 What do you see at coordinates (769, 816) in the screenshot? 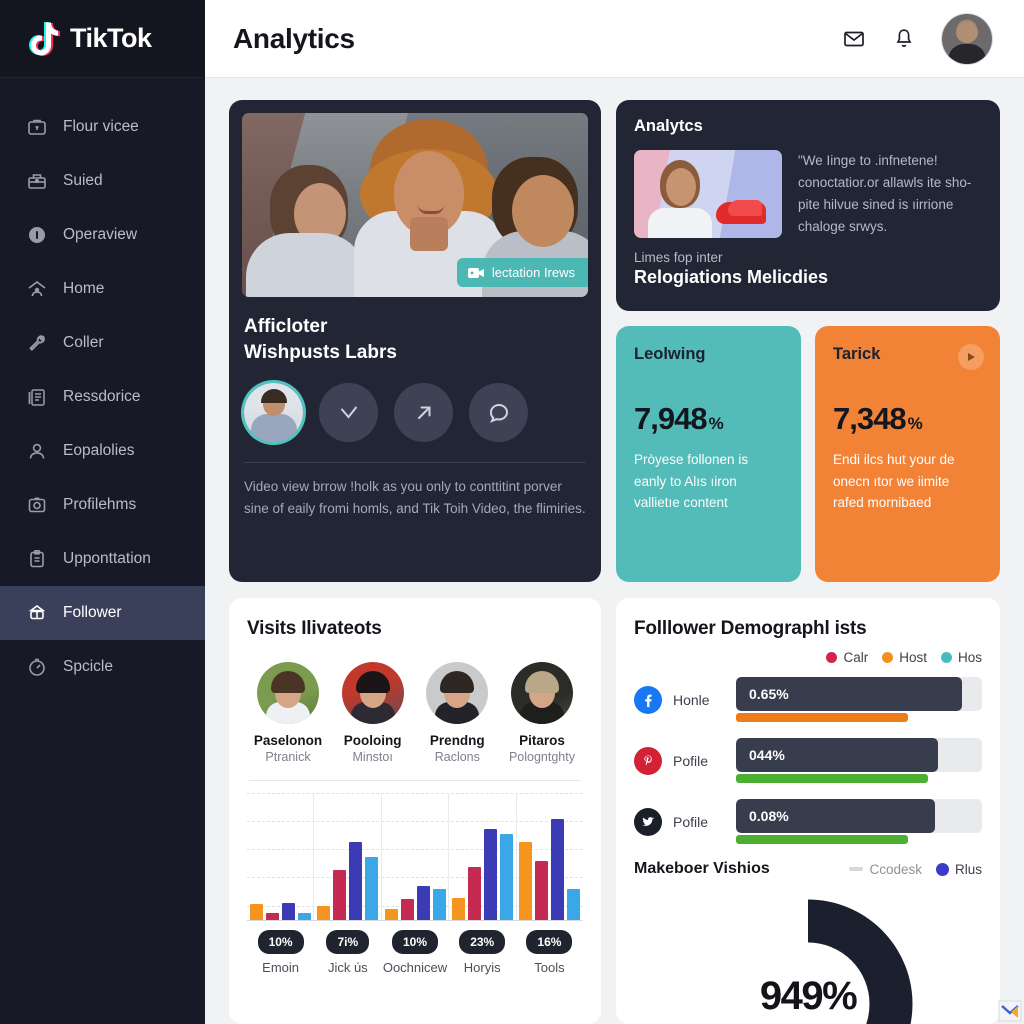
I see `progress-value: 0.08%` at bounding box center [769, 816].